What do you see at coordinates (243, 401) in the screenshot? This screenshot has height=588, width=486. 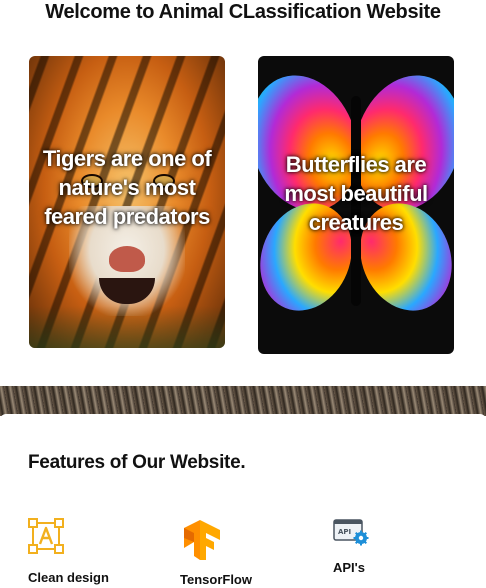 I see `background-image-strip` at bounding box center [243, 401].